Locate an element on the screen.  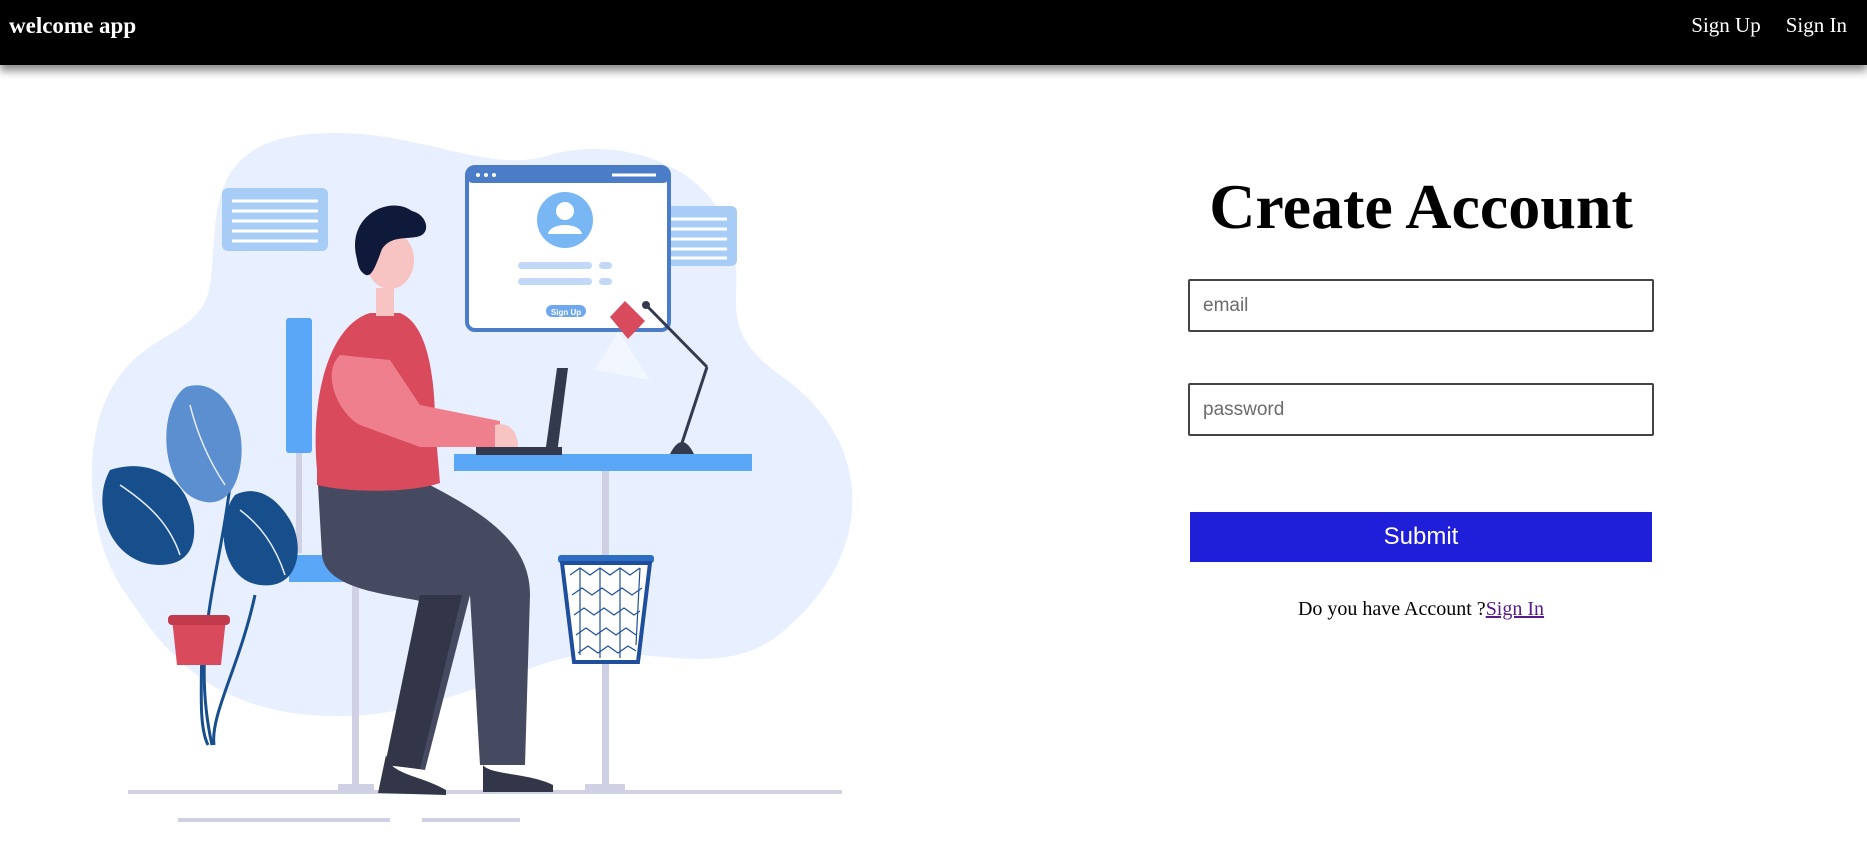
mini-browser-window: Sign Up is located at coordinates (568, 248).